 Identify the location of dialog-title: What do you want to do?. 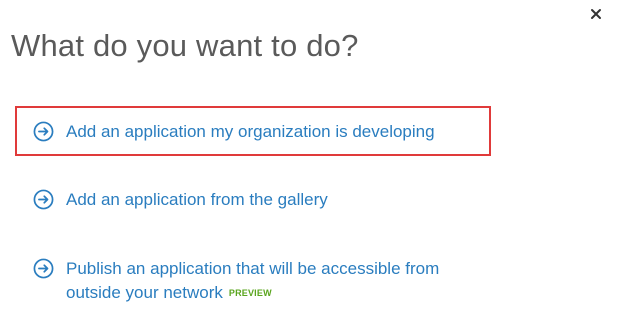
(185, 45).